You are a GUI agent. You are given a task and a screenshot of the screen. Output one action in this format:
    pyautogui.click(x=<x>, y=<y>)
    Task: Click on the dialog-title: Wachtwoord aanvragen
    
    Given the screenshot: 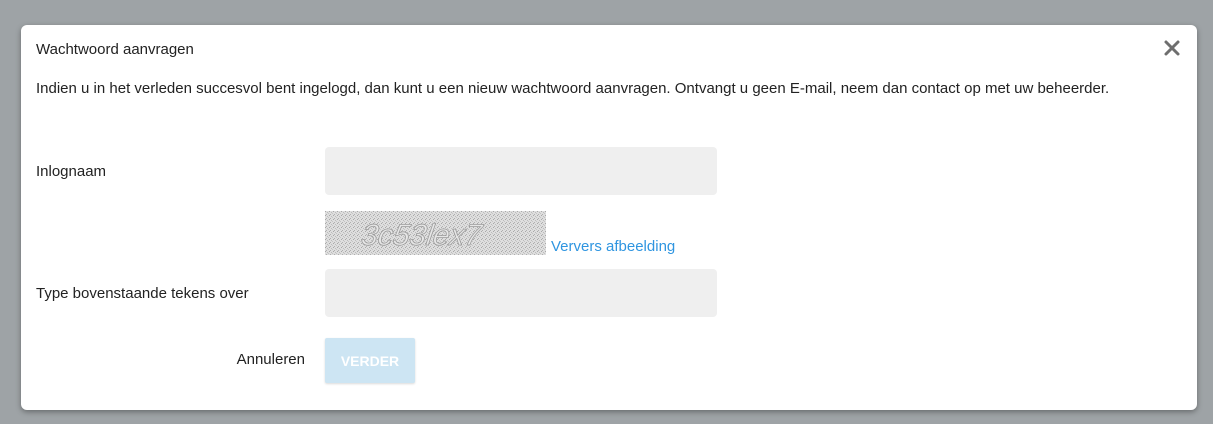 What is the action you would take?
    pyautogui.click(x=115, y=49)
    